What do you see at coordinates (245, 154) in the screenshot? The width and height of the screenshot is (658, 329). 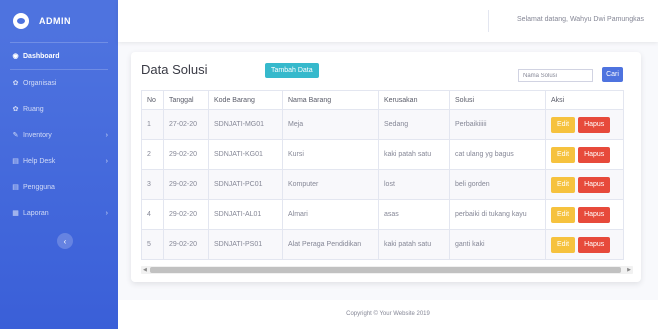 I see `cell-kode-barang: SDNJATI-KG01` at bounding box center [245, 154].